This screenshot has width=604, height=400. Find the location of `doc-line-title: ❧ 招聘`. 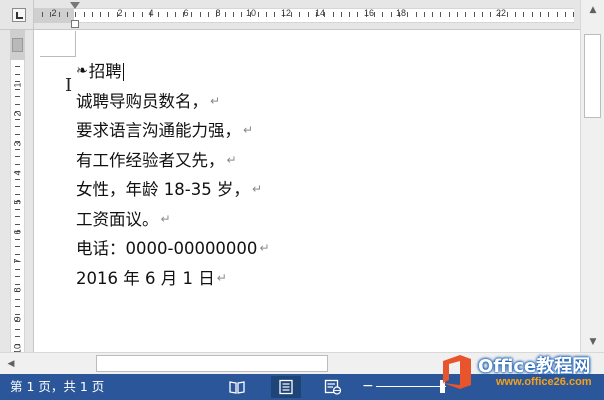

doc-line-title: ❧ 招聘 is located at coordinates (173, 72).